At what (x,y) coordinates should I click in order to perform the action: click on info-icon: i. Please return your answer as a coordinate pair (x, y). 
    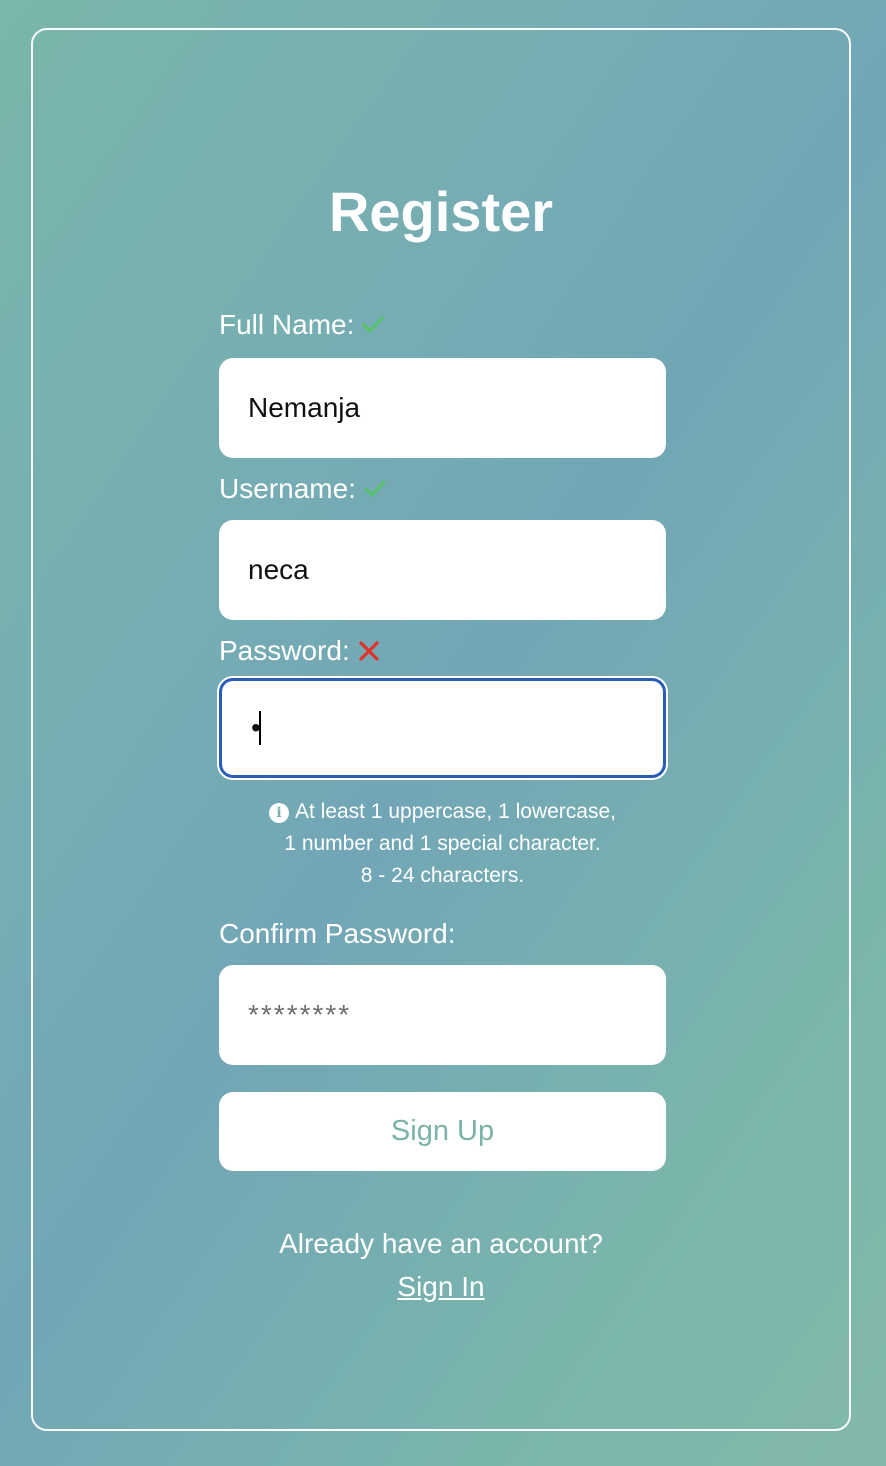
    Looking at the image, I should click on (278, 813).